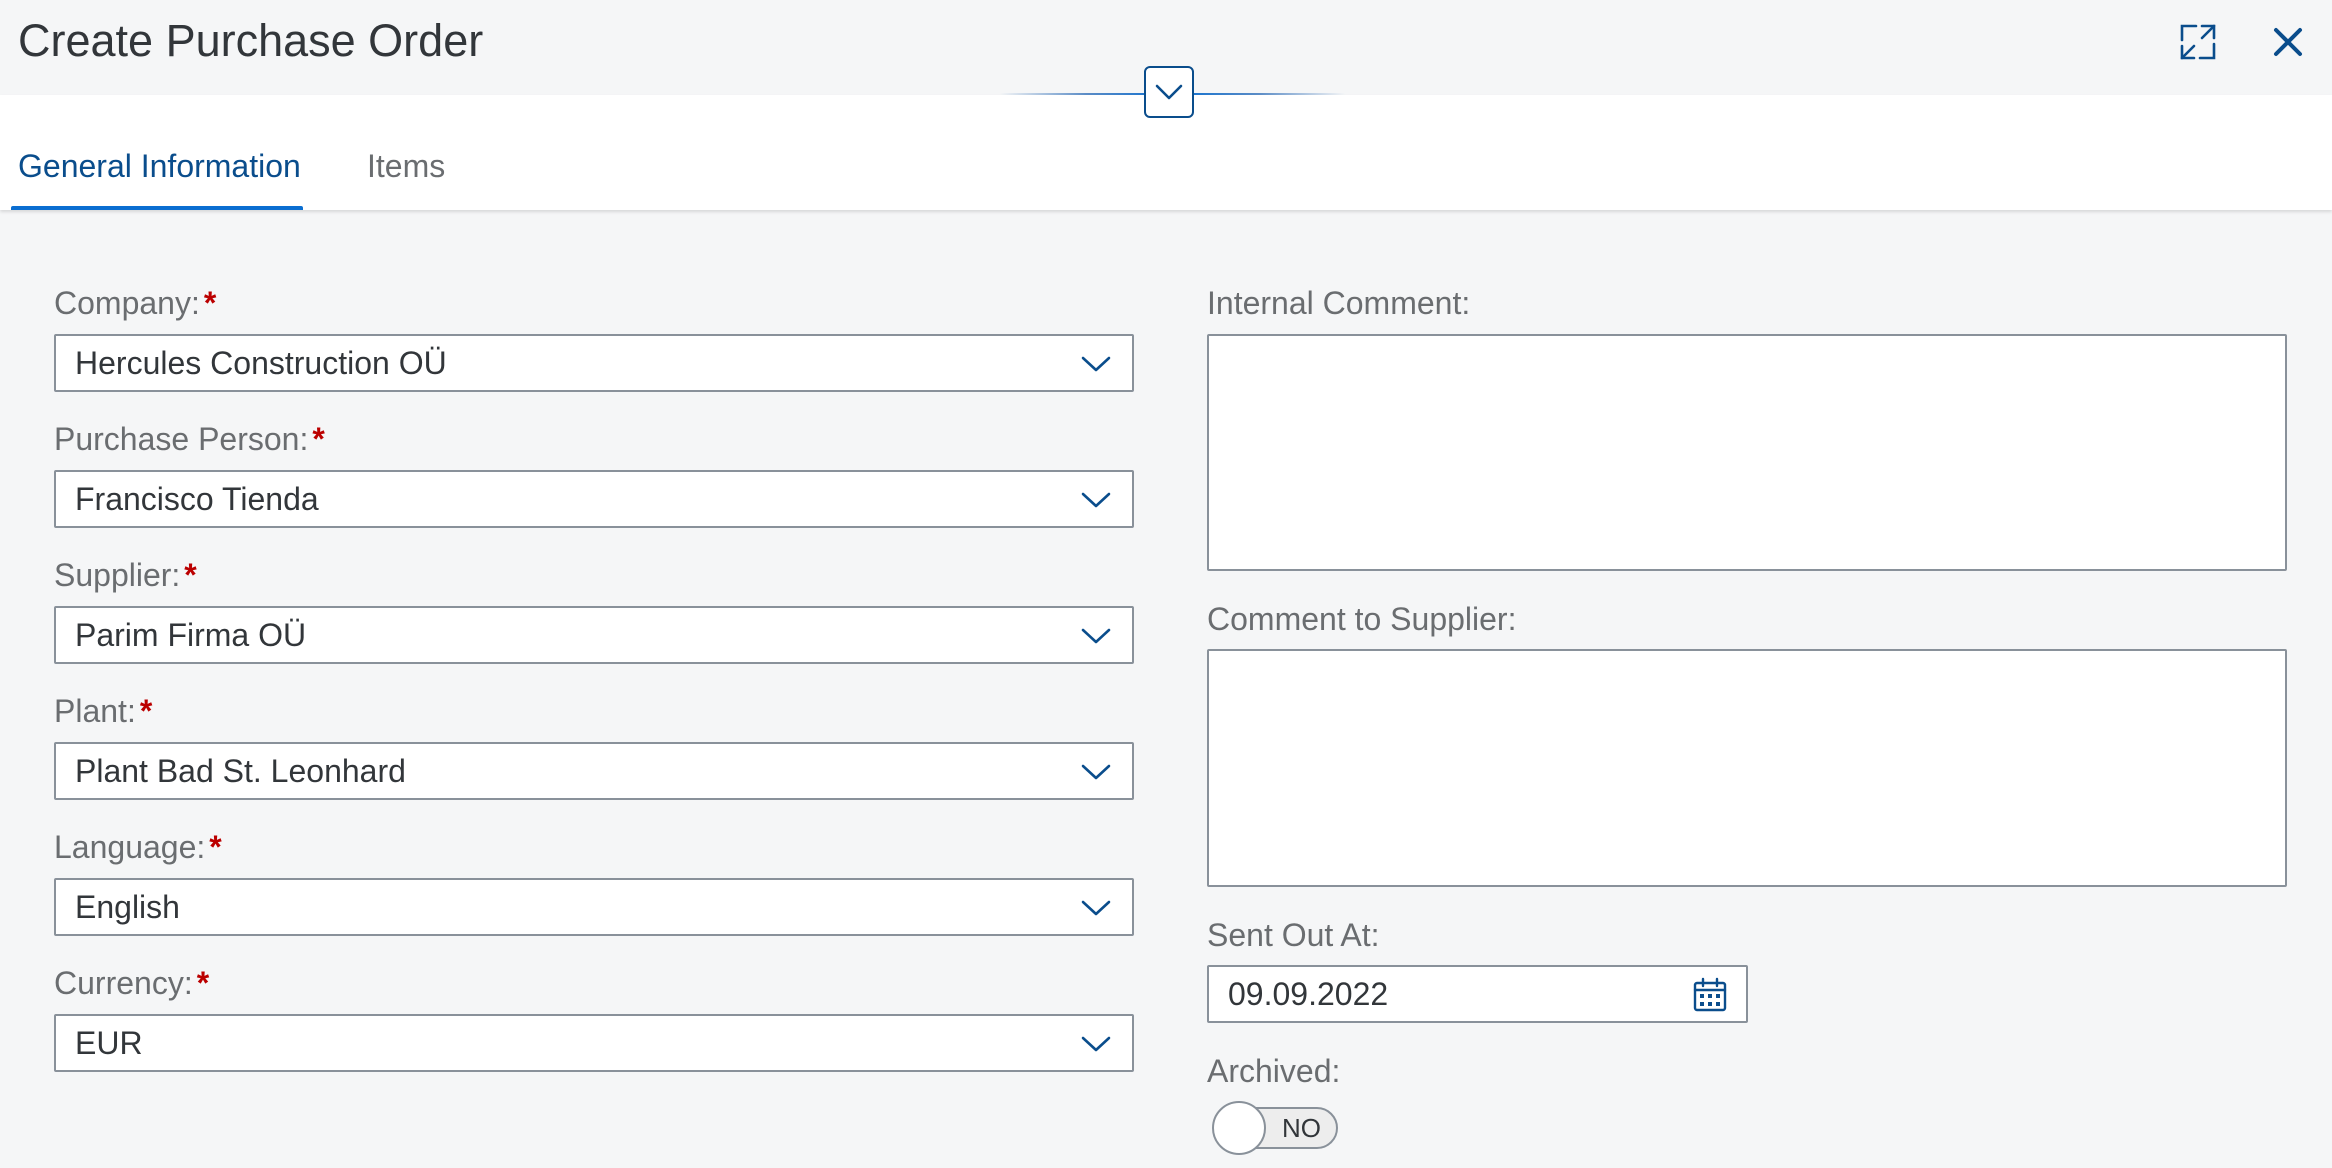 This screenshot has width=2332, height=1168. What do you see at coordinates (109, 1043) in the screenshot?
I see `currency-value: EUR` at bounding box center [109, 1043].